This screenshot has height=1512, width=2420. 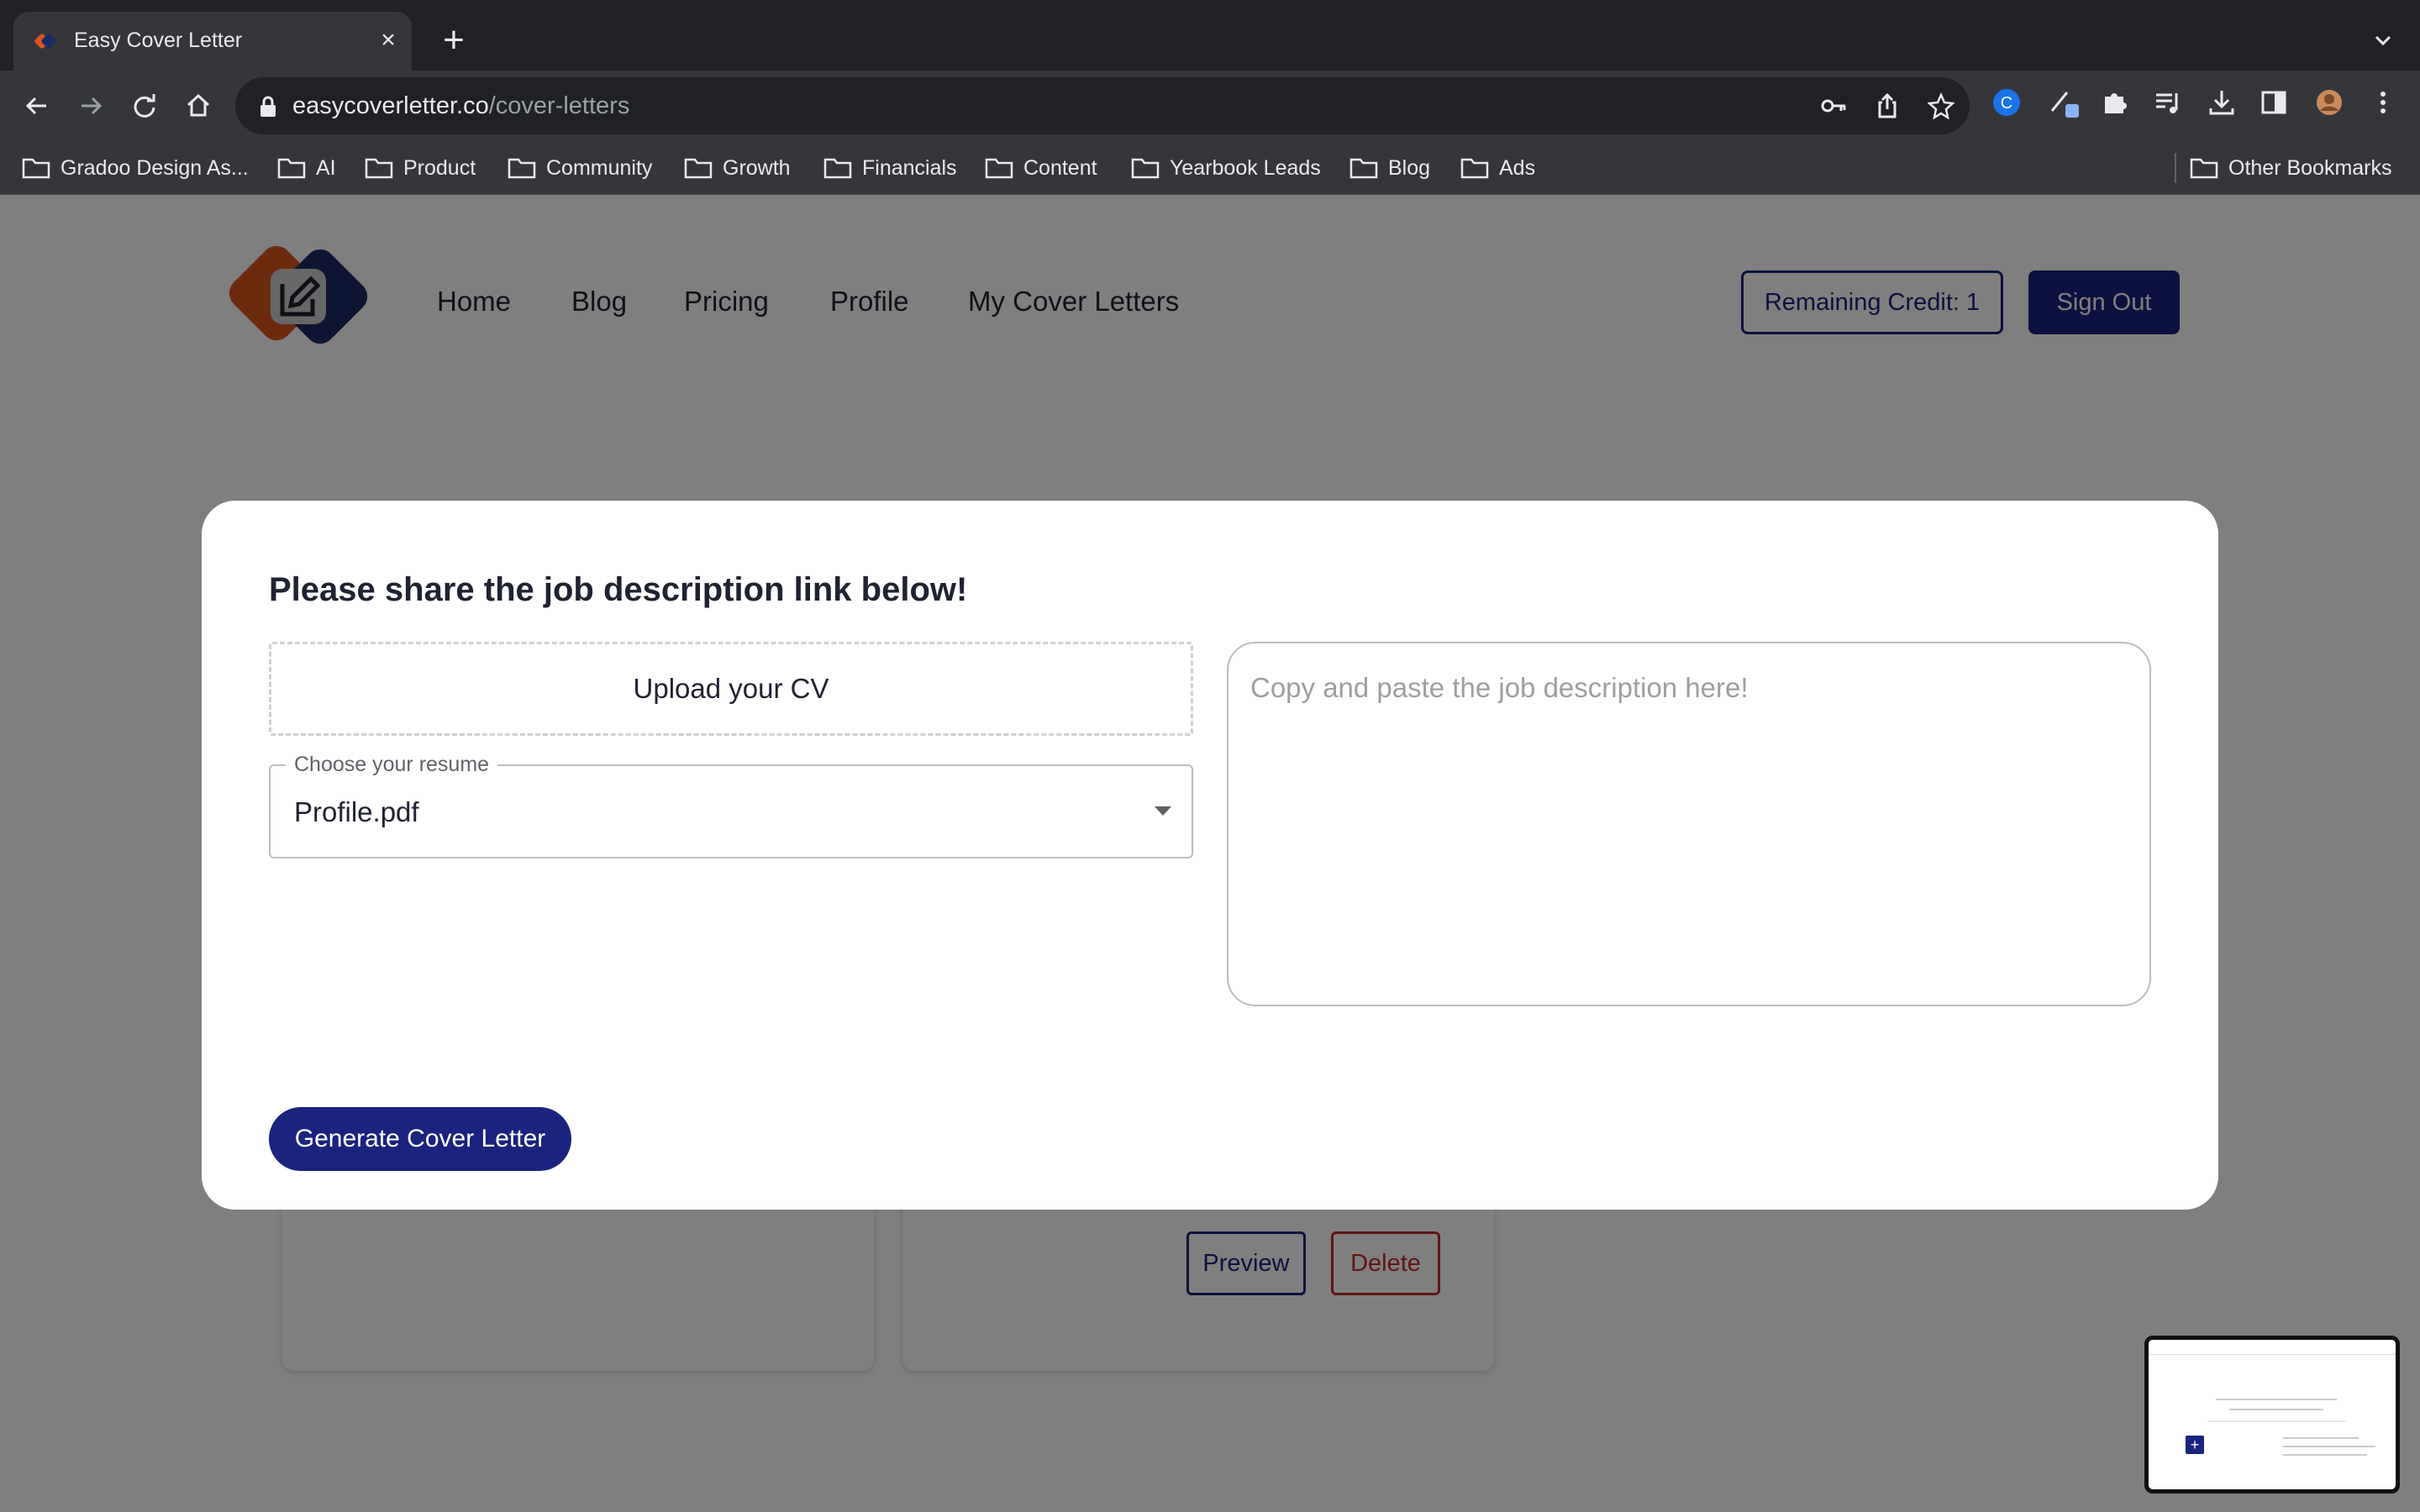 What do you see at coordinates (420, 168) in the screenshot?
I see `bookmark-folder: Product` at bounding box center [420, 168].